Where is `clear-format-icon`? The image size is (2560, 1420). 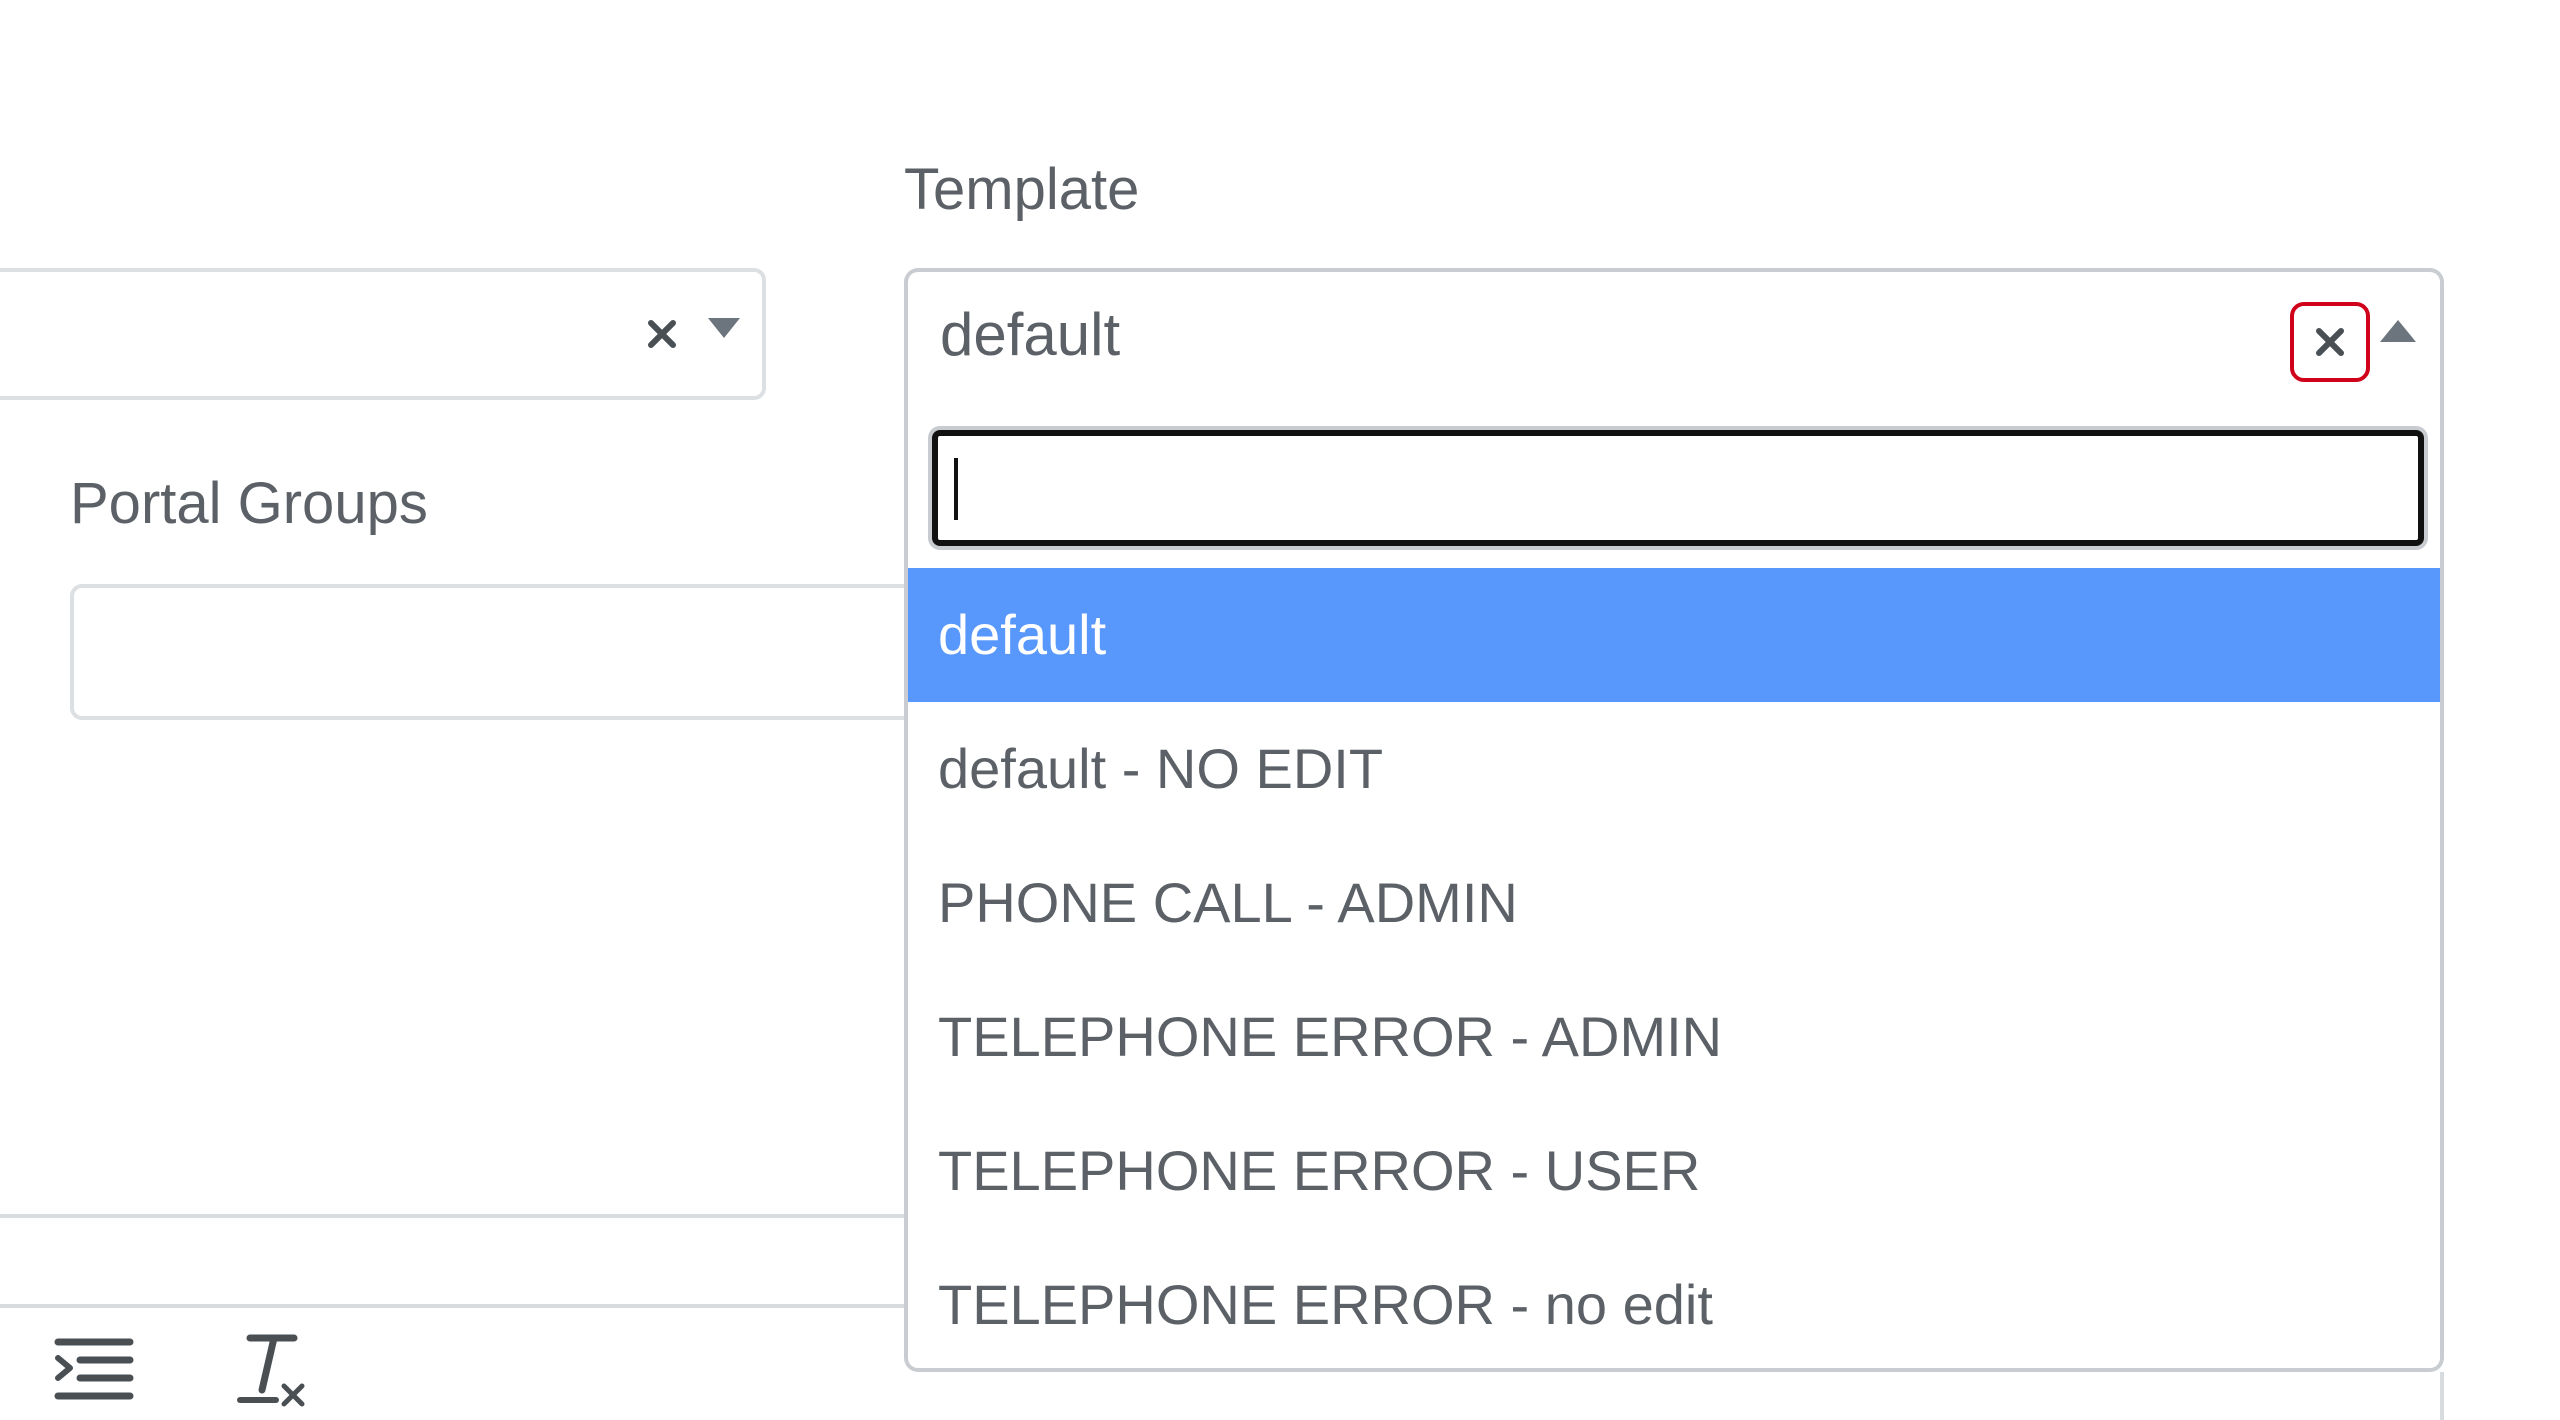 clear-format-icon is located at coordinates (272, 1370).